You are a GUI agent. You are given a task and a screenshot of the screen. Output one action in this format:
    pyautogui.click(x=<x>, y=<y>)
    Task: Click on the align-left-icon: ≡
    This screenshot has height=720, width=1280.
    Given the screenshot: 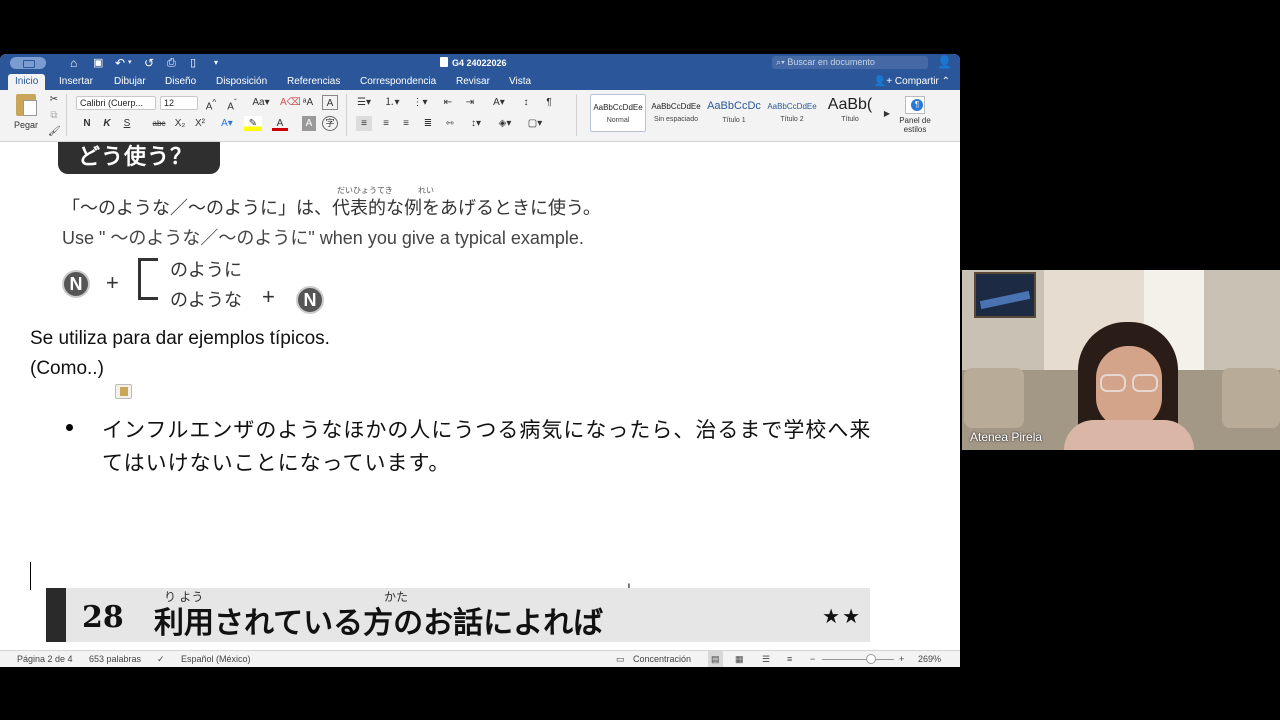 What is the action you would take?
    pyautogui.click(x=364, y=123)
    